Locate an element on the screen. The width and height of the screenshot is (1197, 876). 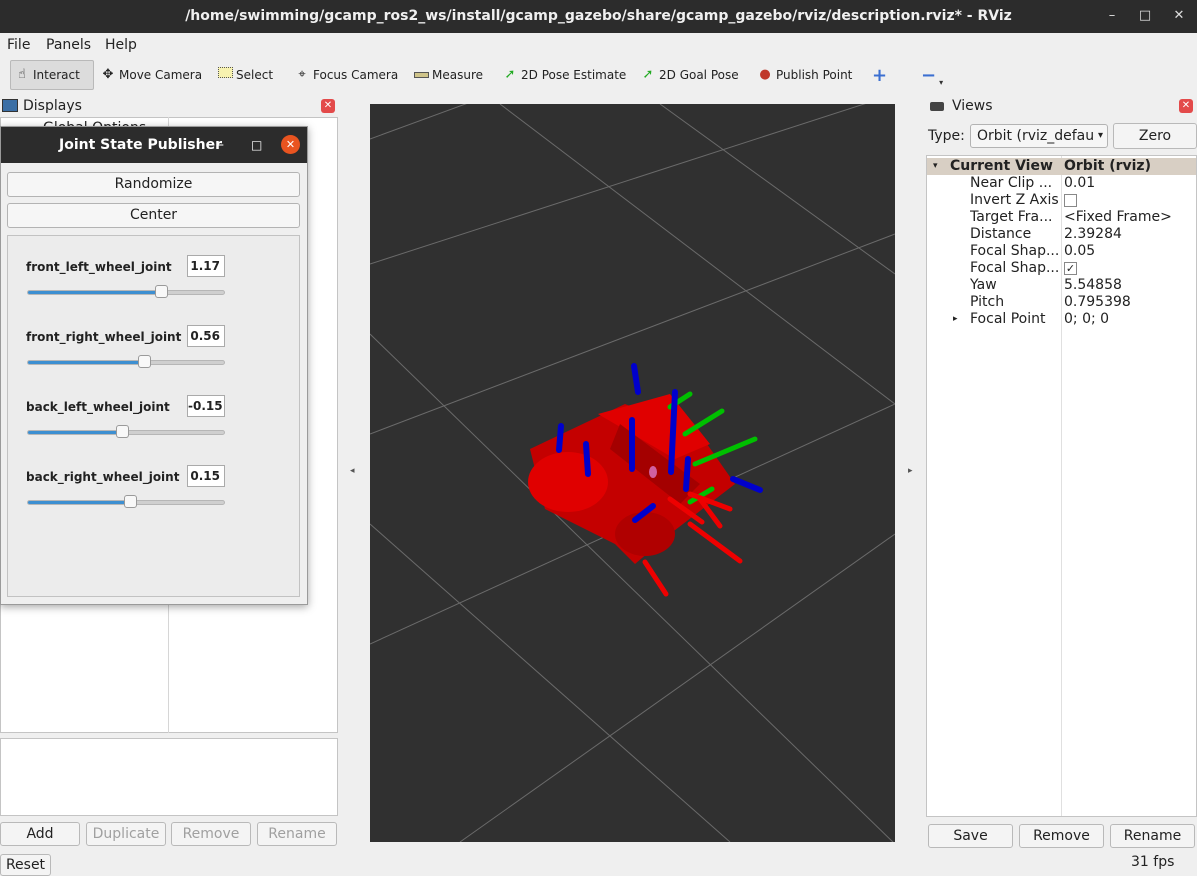
expand-arrow-icon: ▾ is located at coordinates (935, 166).